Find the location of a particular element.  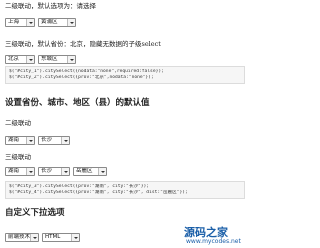

custom-select-2-value: HTML is located at coordinates (53, 237).